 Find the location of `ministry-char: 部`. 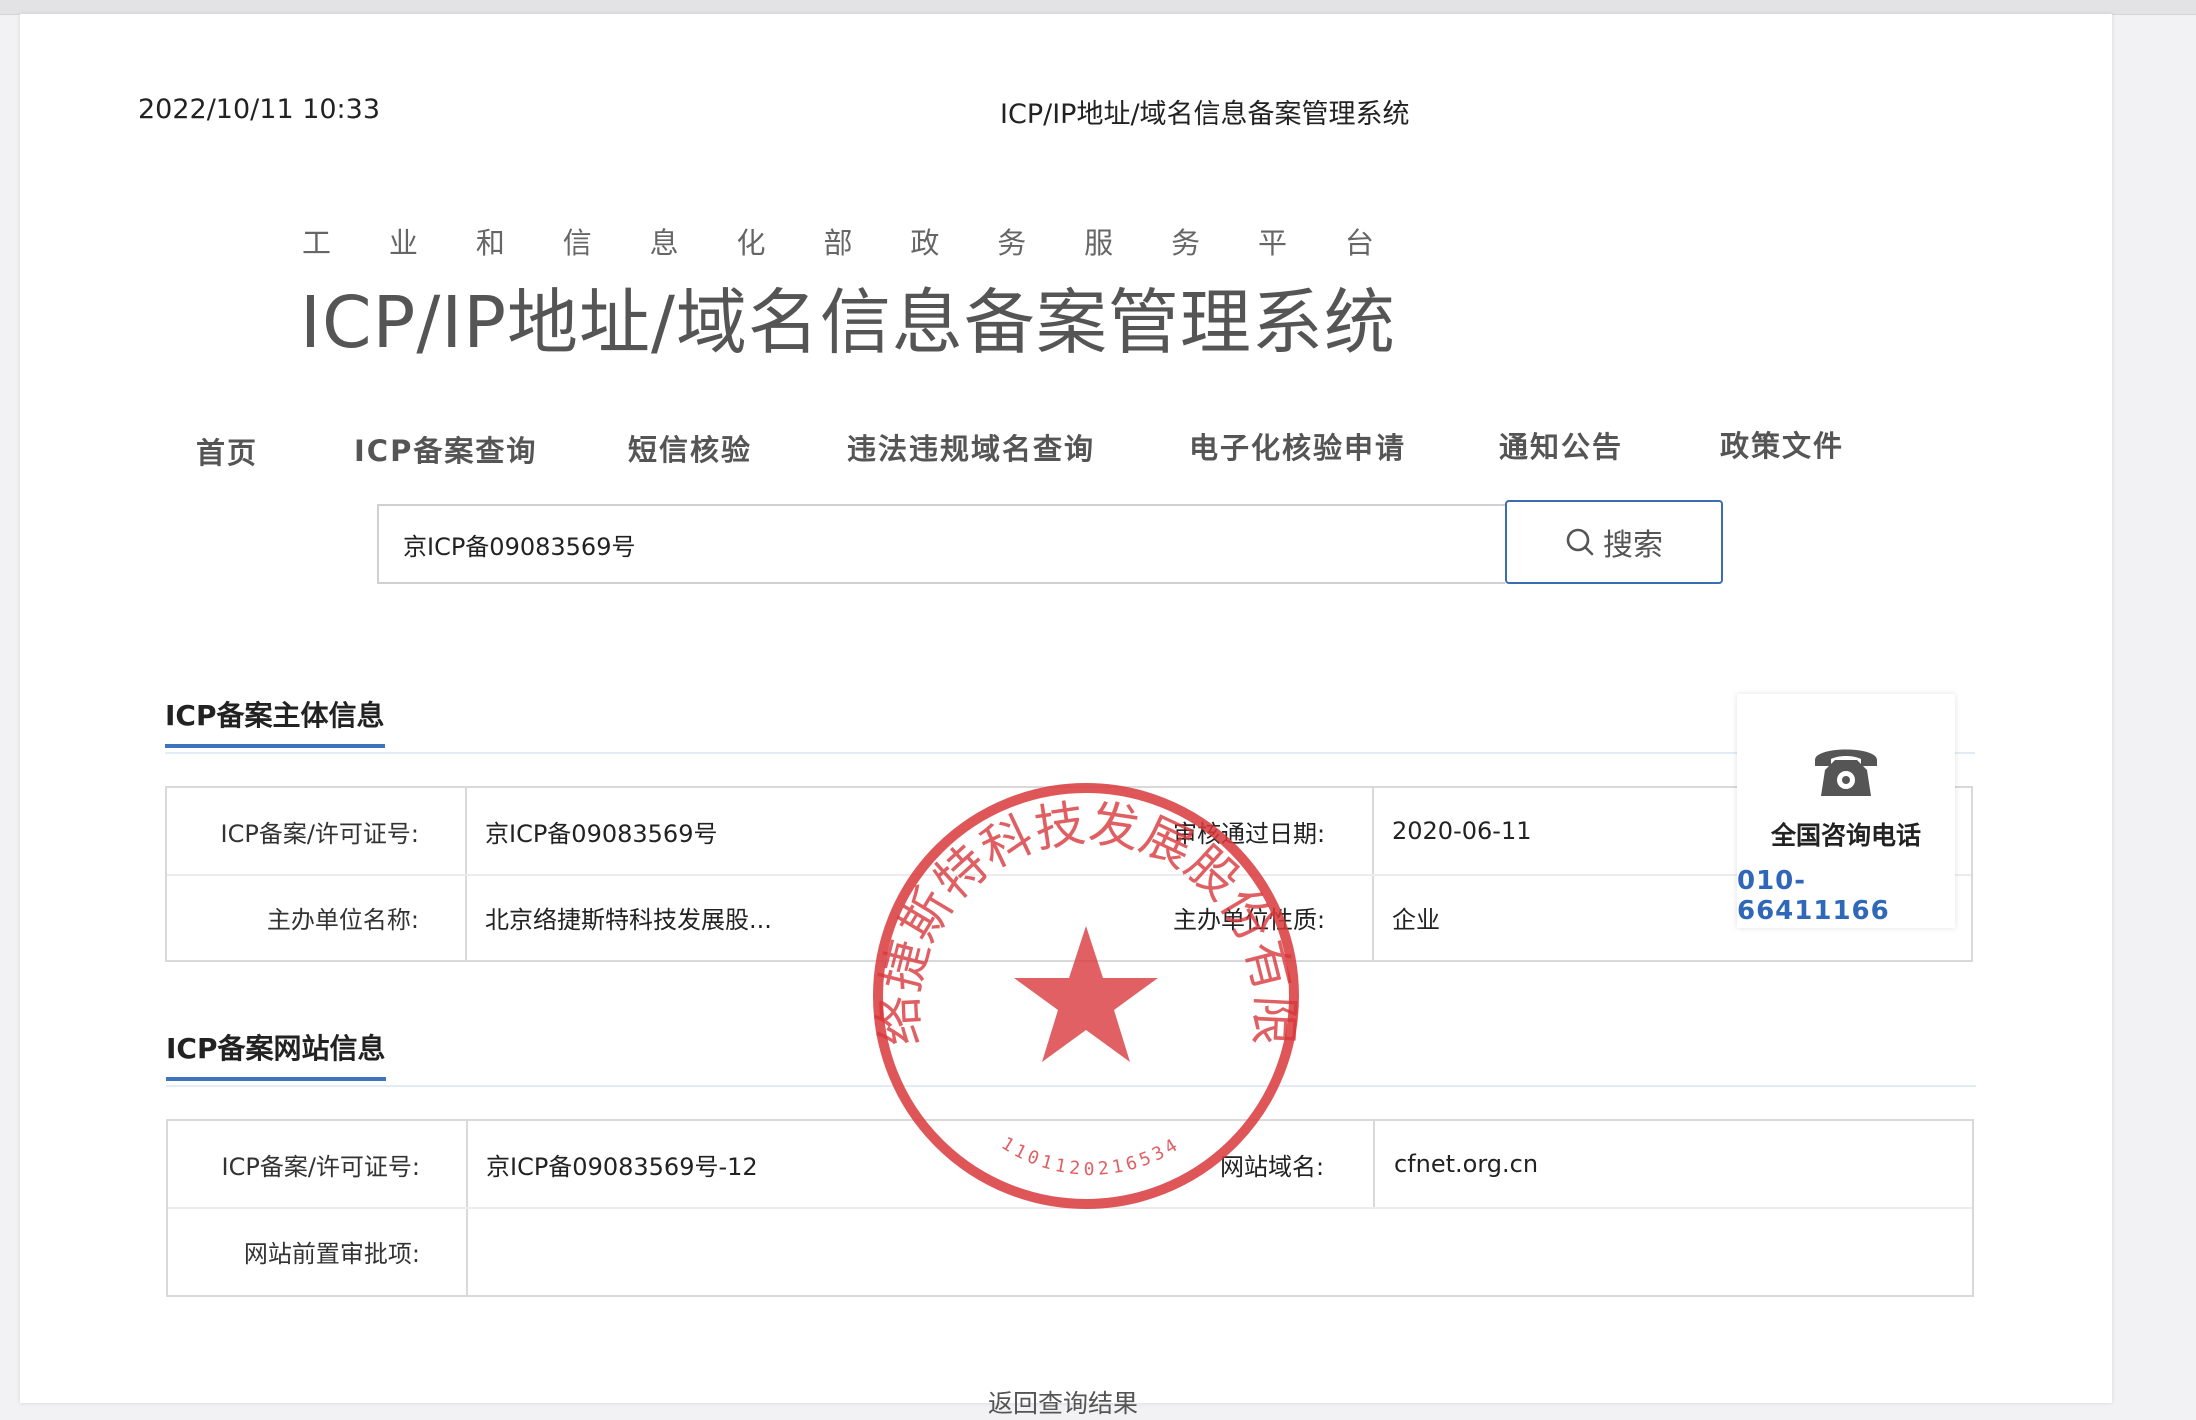

ministry-char: 部 is located at coordinates (838, 243).